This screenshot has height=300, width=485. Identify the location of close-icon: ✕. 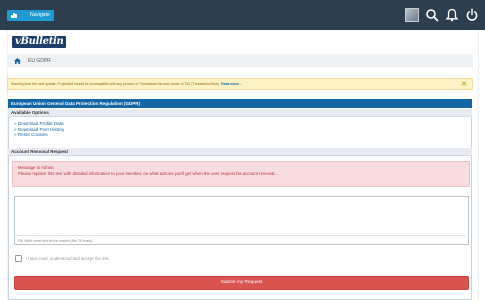
(464, 84).